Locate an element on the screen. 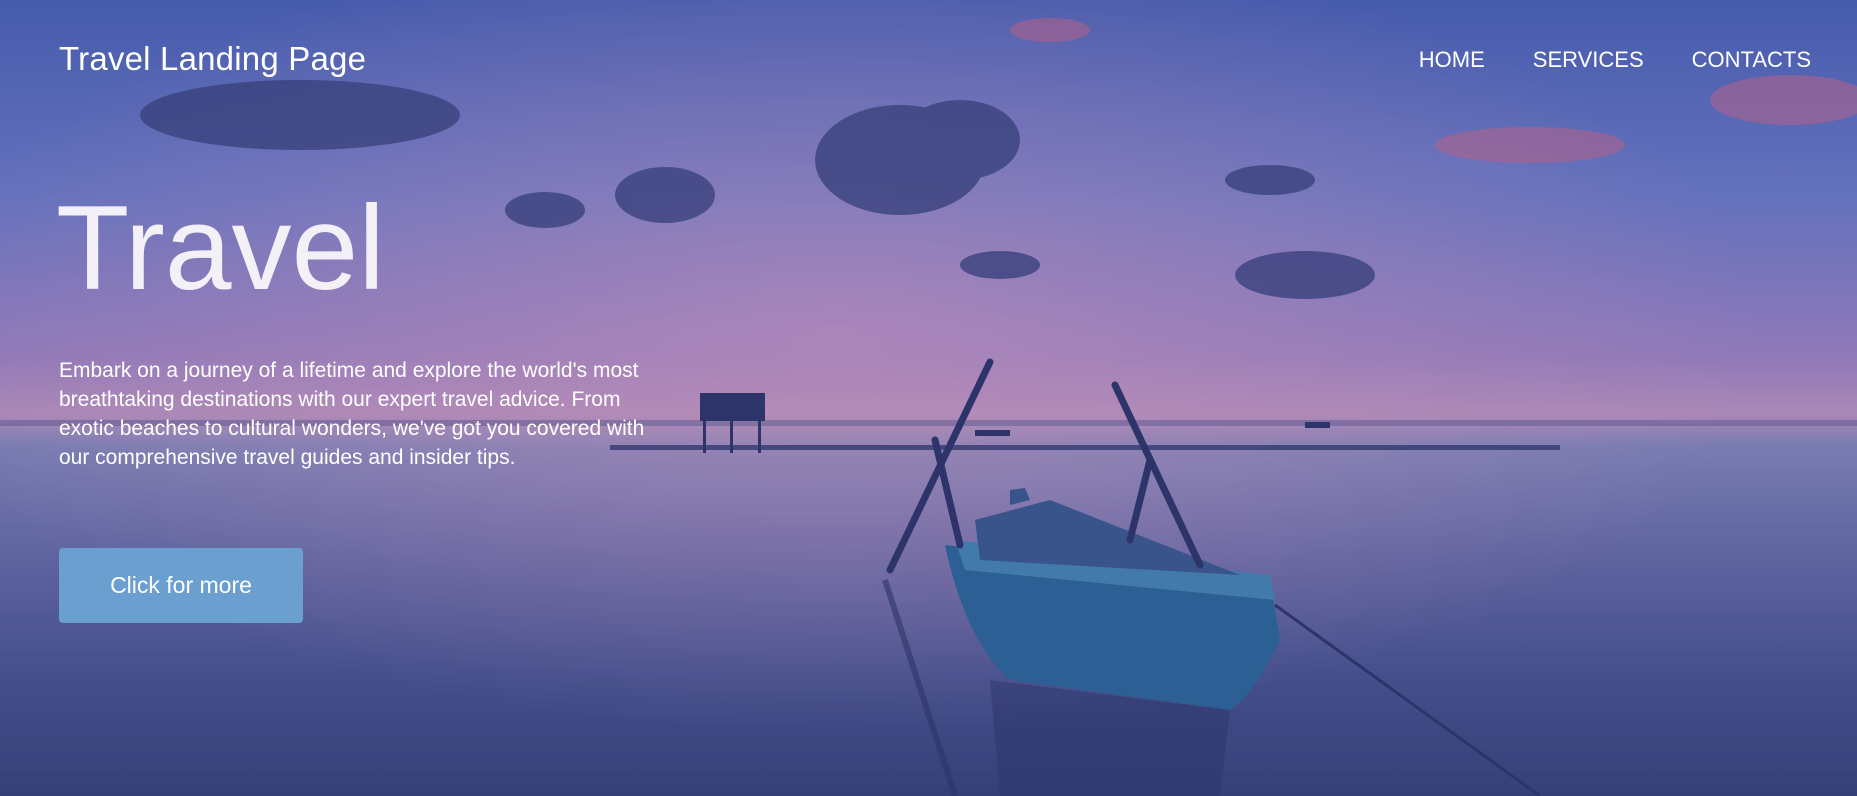  click-for-more-button: Click for more is located at coordinates (181, 585).